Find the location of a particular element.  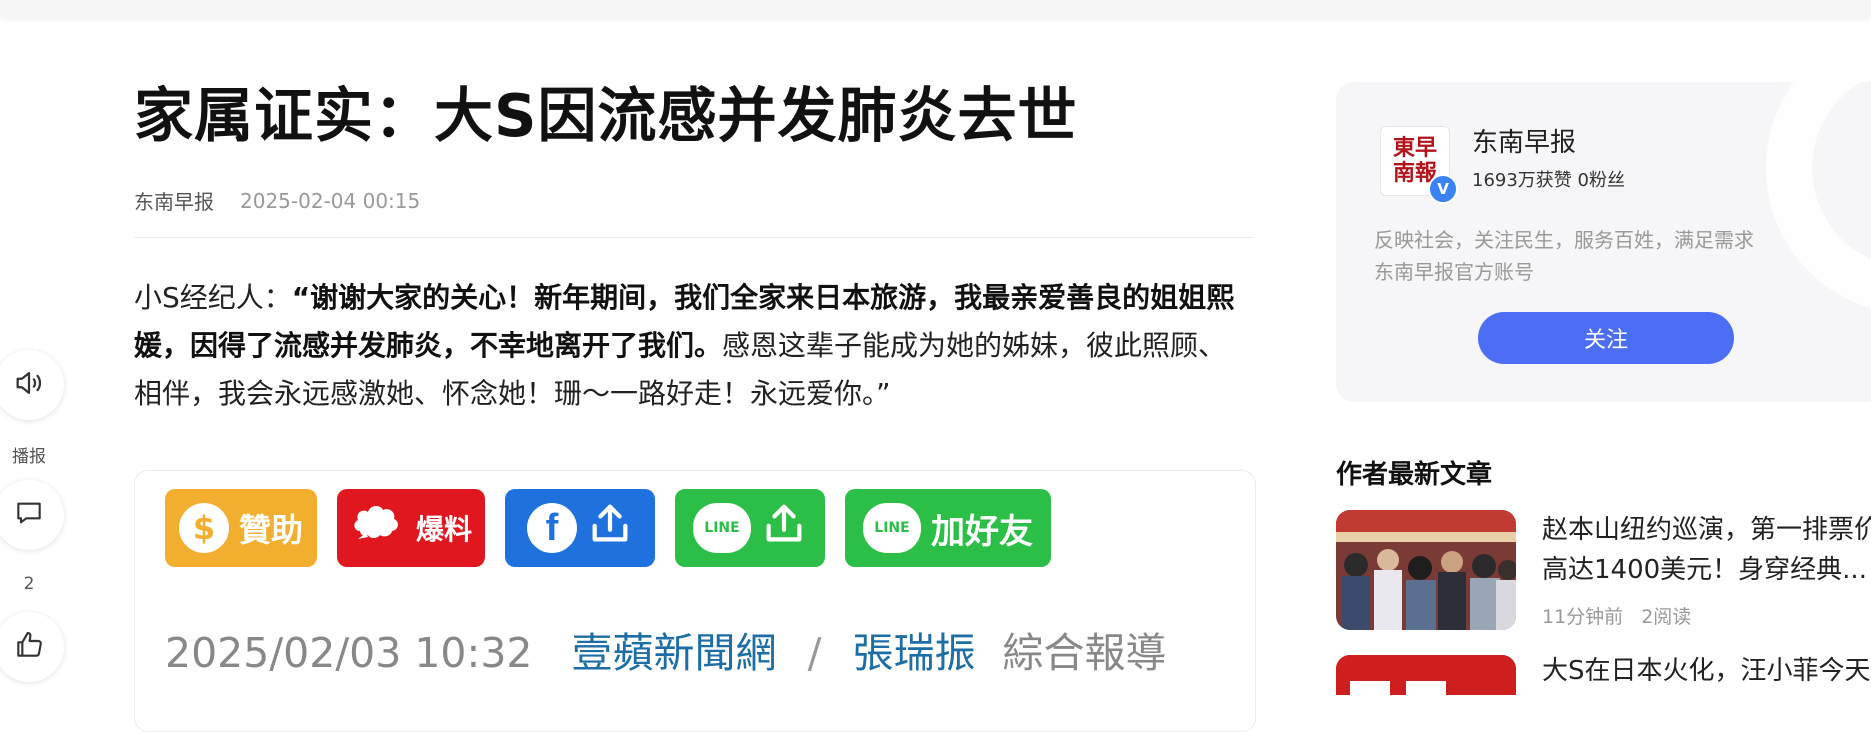

play-audio-button is located at coordinates (32, 385).